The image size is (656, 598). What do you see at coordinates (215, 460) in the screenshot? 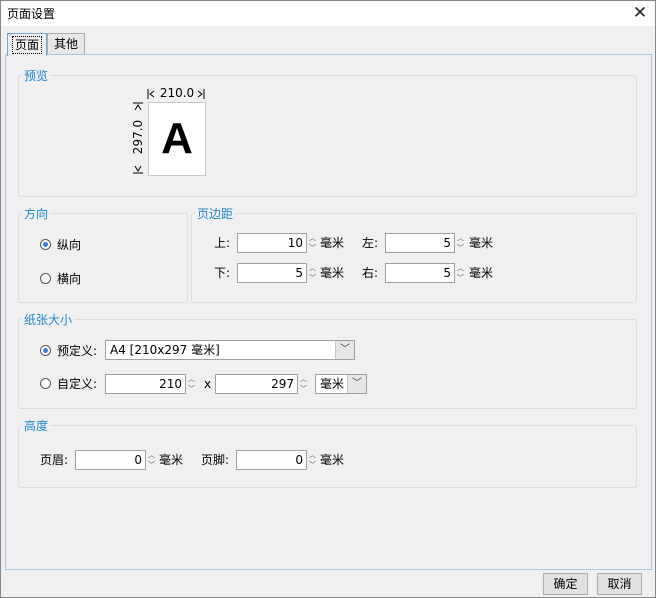
I see `footer-label: 页脚:` at bounding box center [215, 460].